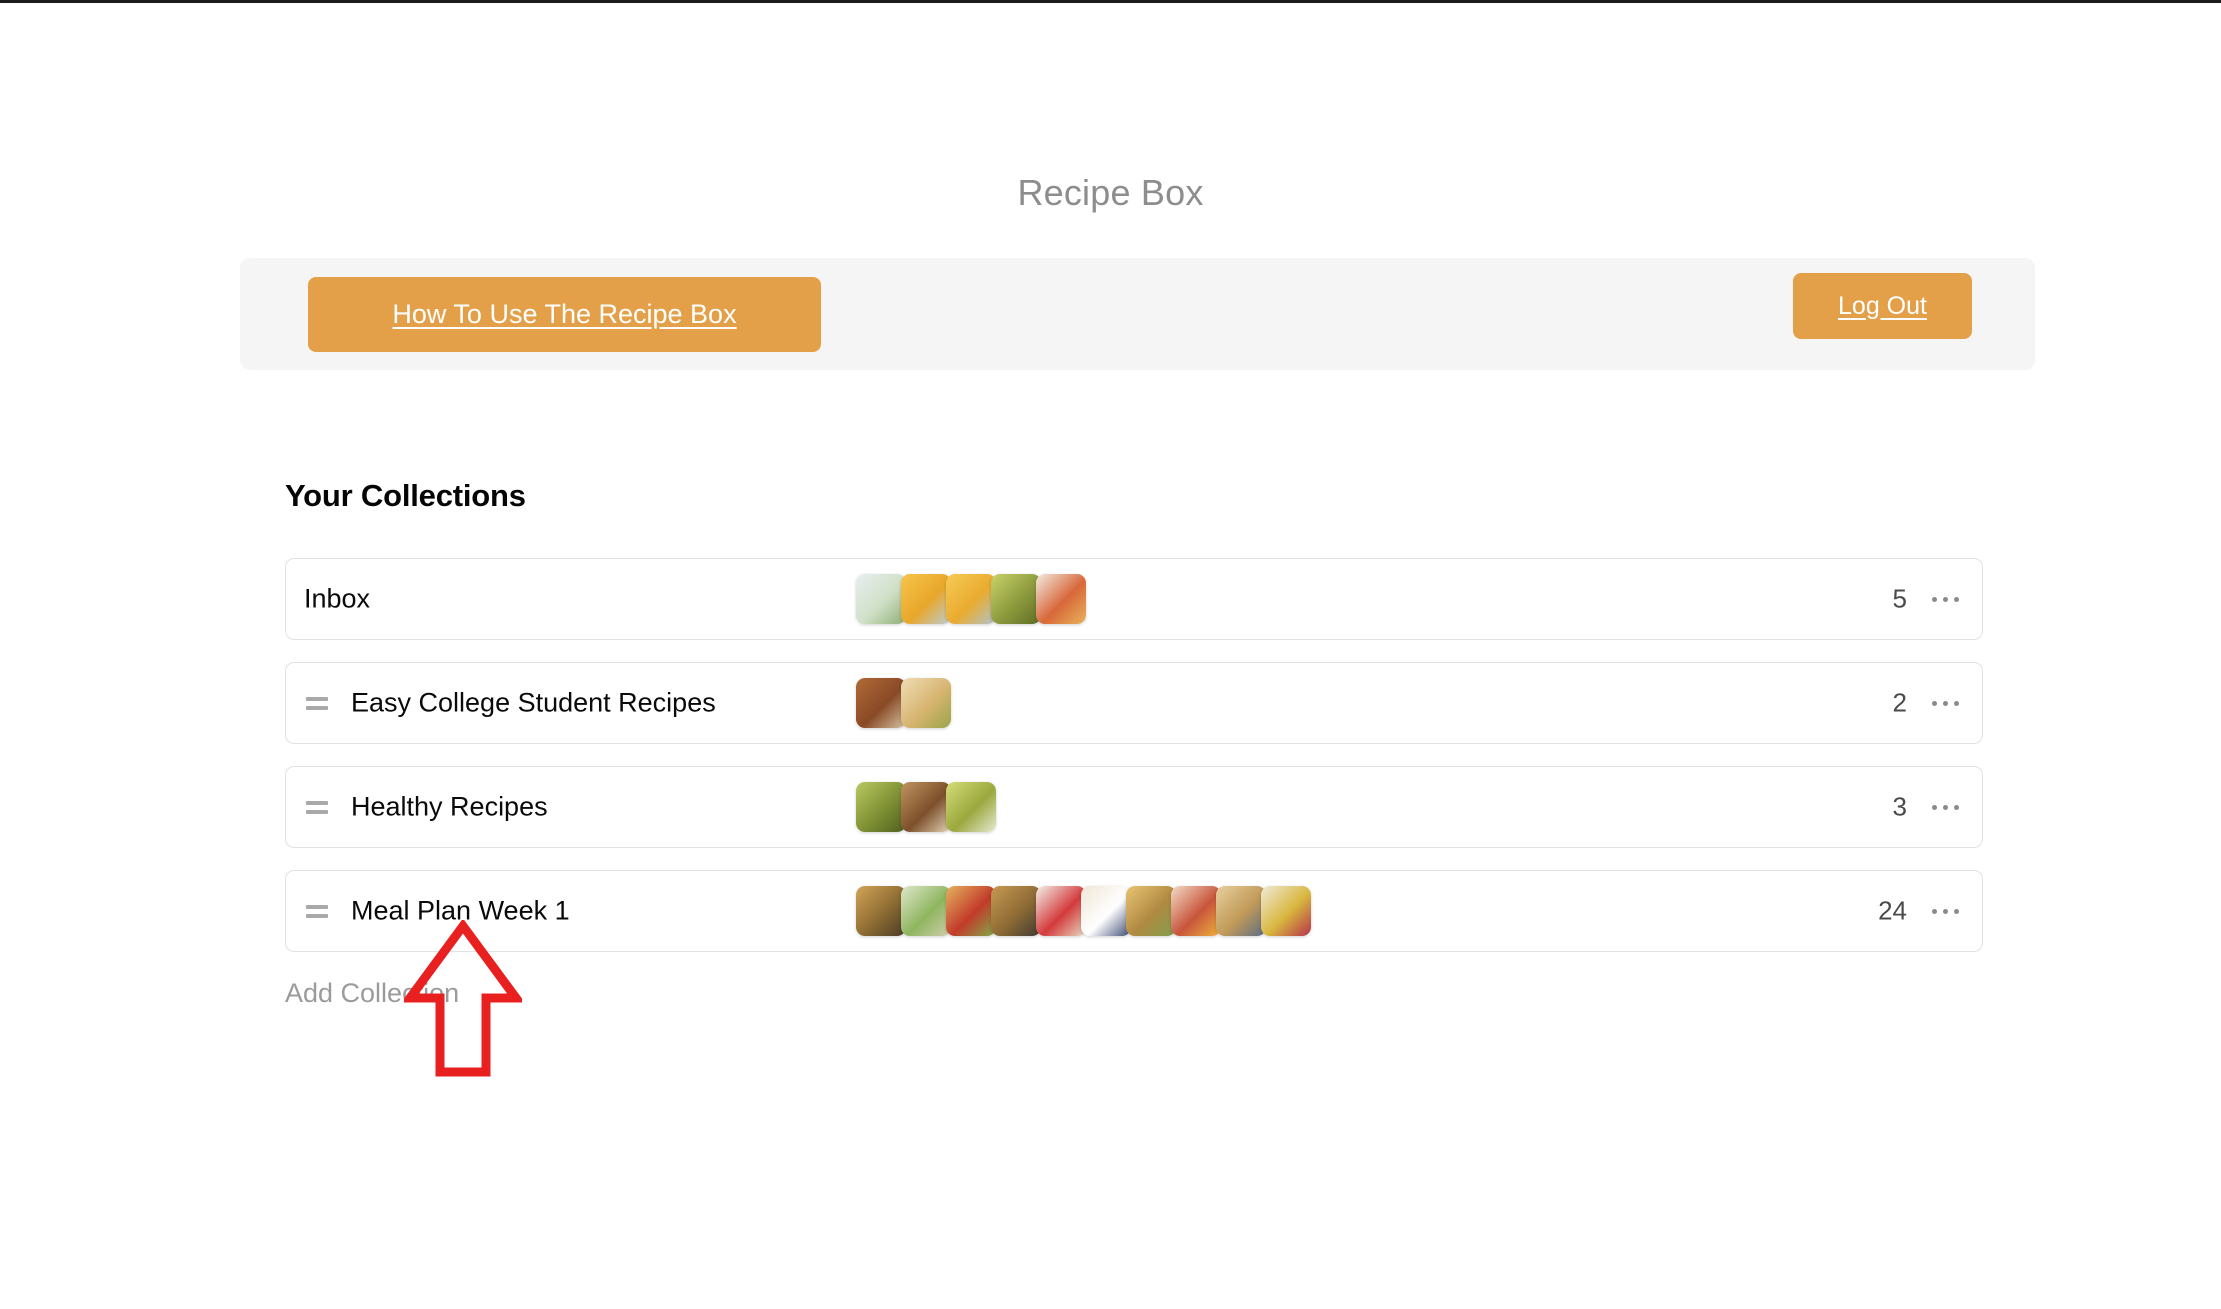  I want to click on how-to-use-recipe-box-button: How To Use The Recipe Box, so click(564, 314).